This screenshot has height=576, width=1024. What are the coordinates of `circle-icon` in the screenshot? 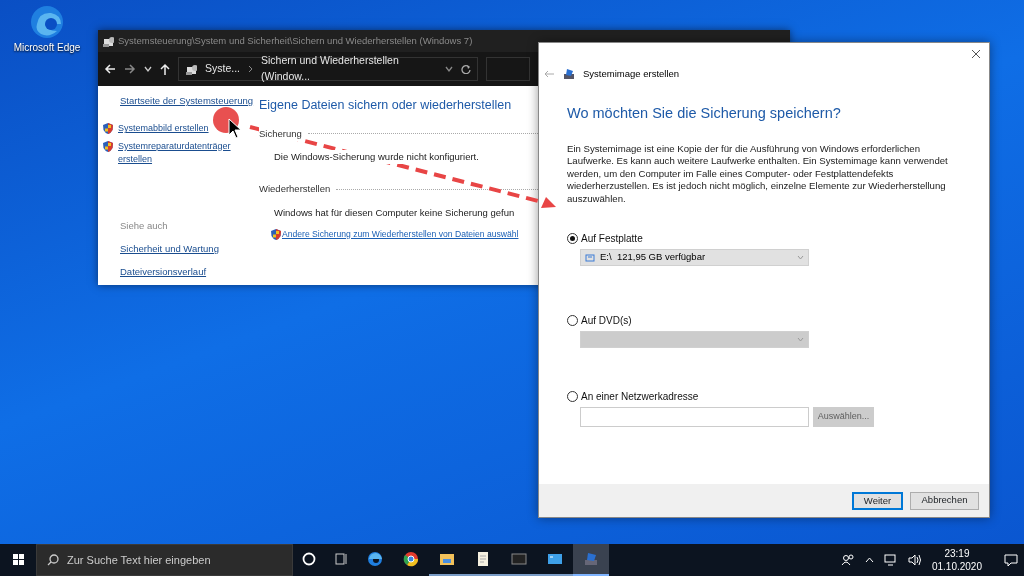 It's located at (309, 559).